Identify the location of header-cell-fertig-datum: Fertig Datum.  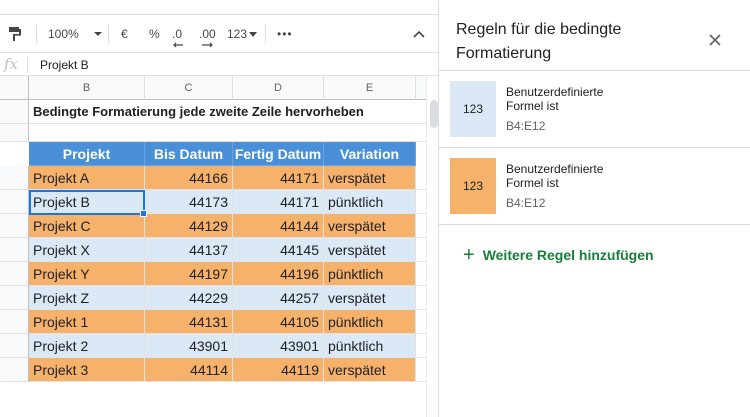
(278, 154).